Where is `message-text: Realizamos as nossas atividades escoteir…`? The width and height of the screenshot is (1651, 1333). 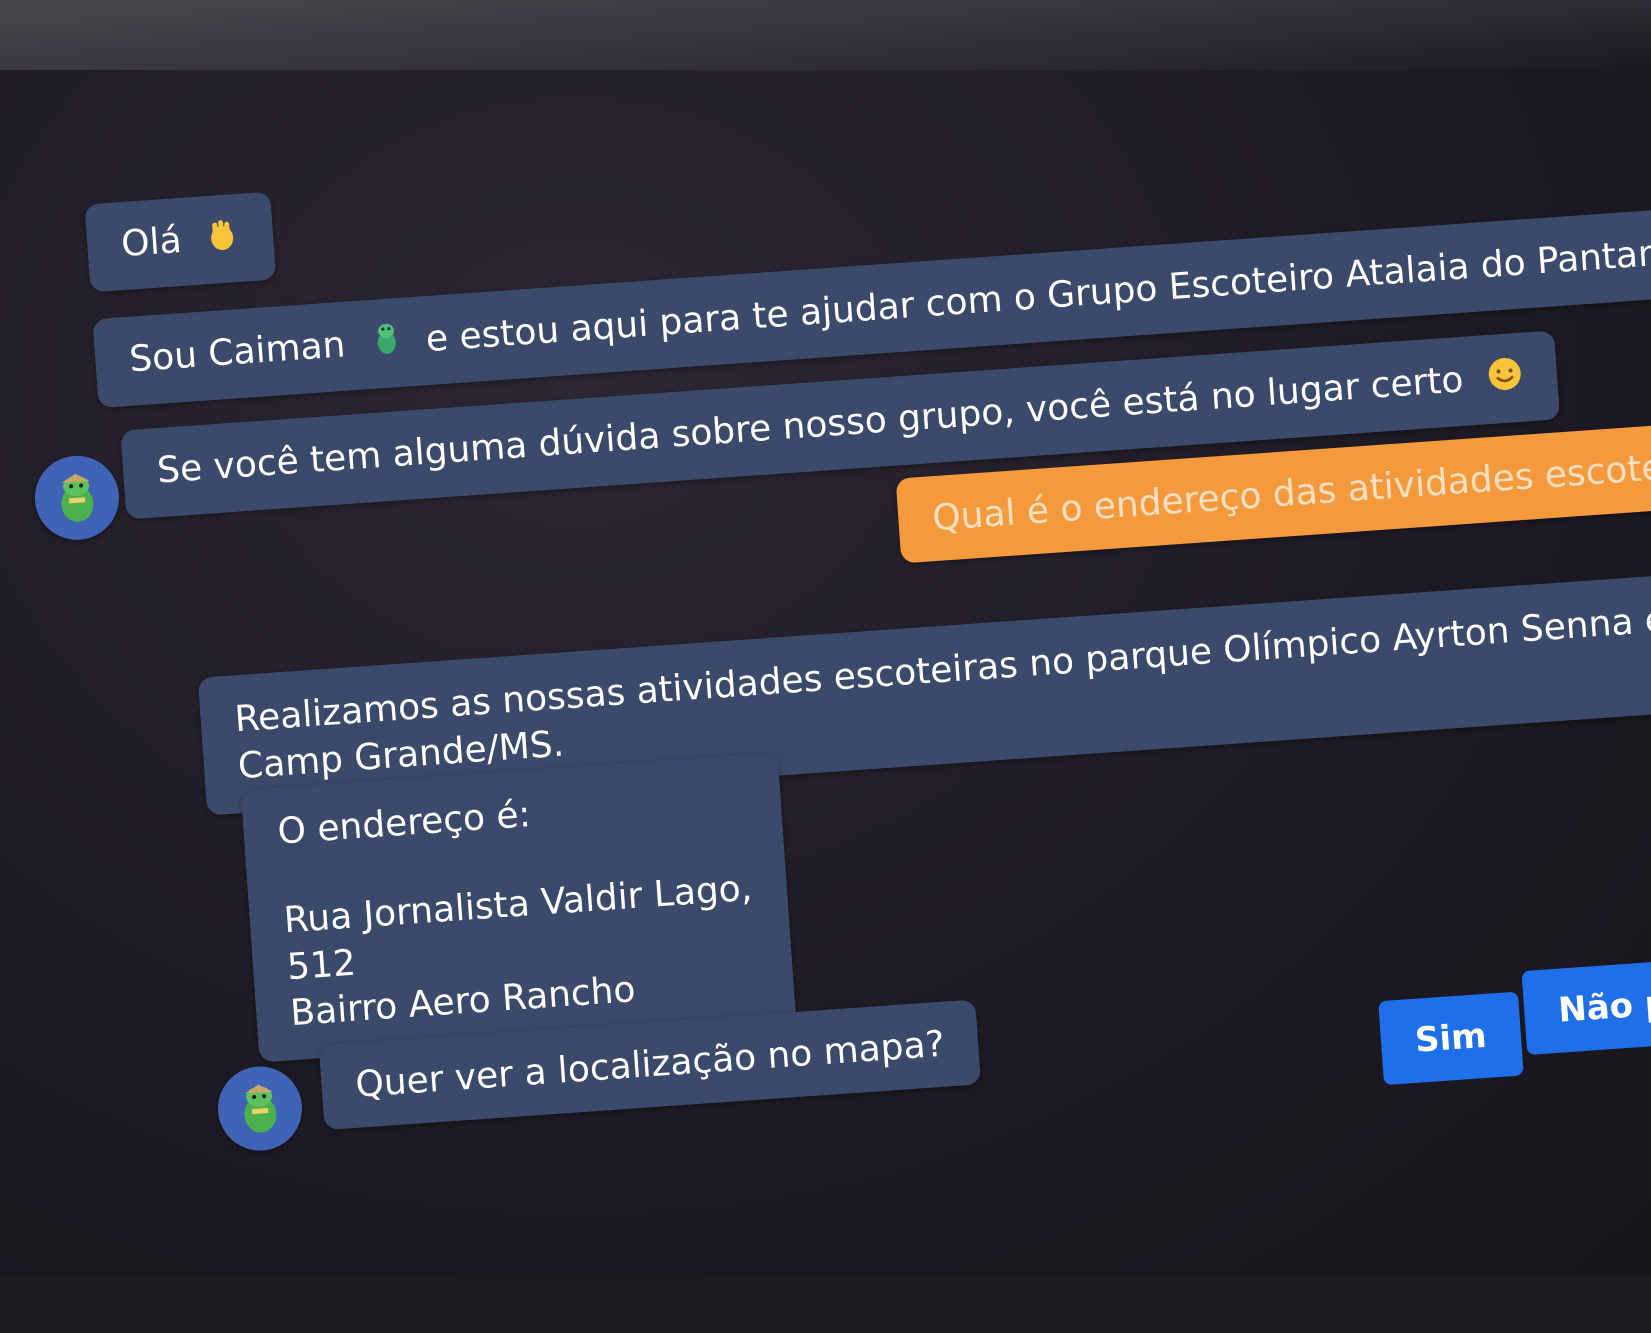 message-text: Realizamos as nossas atividades escoteir… is located at coordinates (942, 692).